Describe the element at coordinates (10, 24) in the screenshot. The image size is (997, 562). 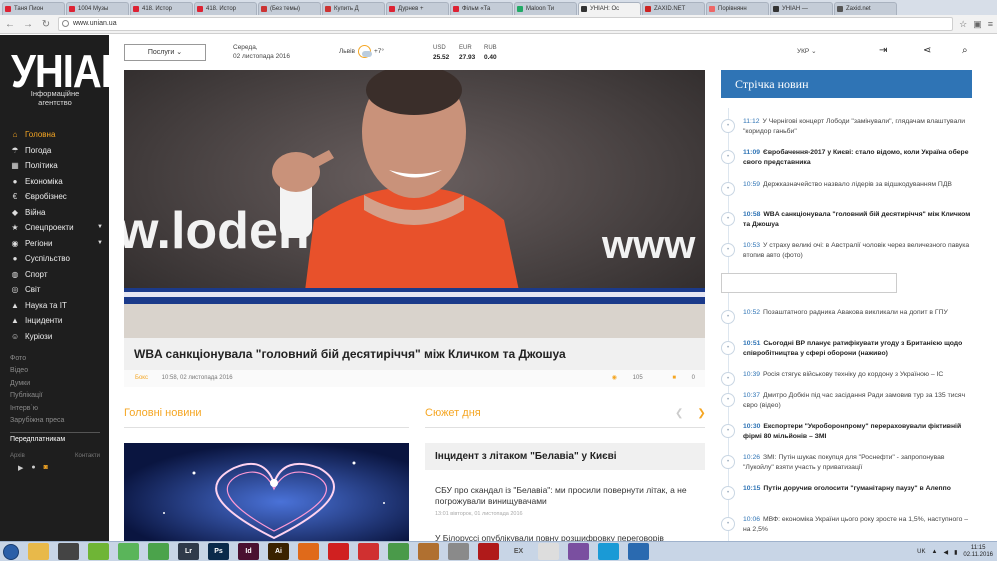
I see `back-icon: ←` at that location.